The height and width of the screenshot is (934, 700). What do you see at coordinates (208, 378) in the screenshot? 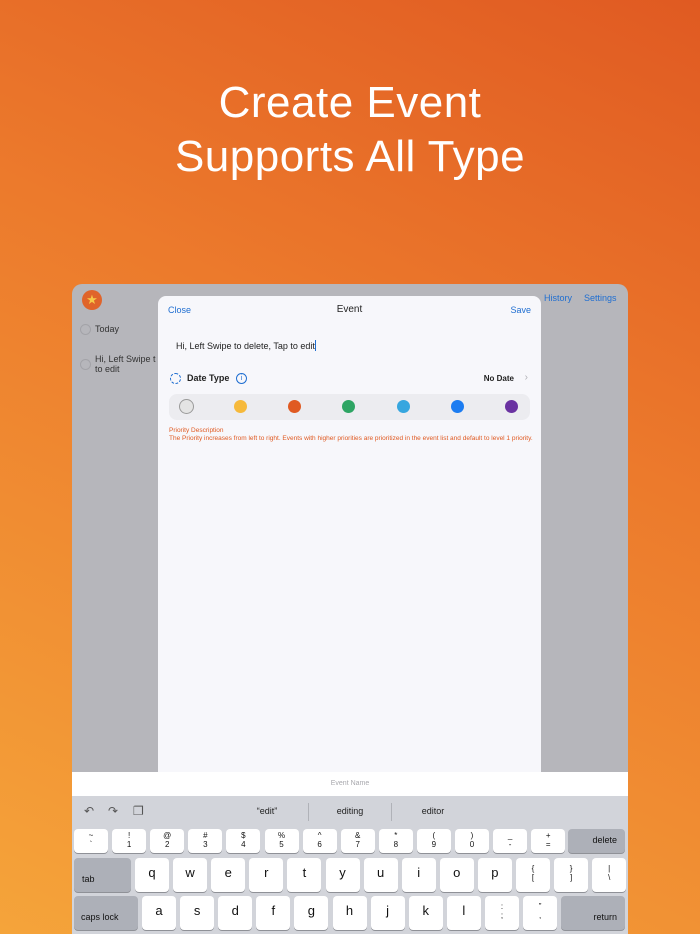
I see `date-type-label: Date Type` at bounding box center [208, 378].